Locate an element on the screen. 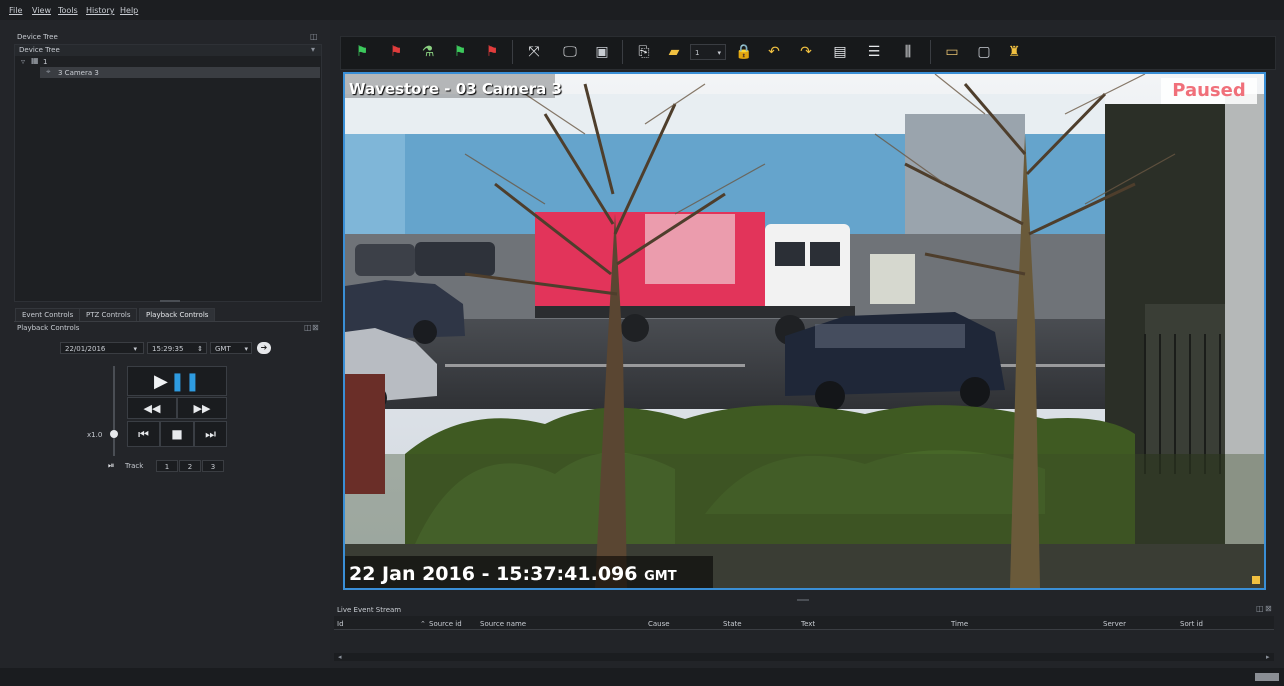 This screenshot has height=686, width=1284. pause-icon: ❚❚ is located at coordinates (184, 381).